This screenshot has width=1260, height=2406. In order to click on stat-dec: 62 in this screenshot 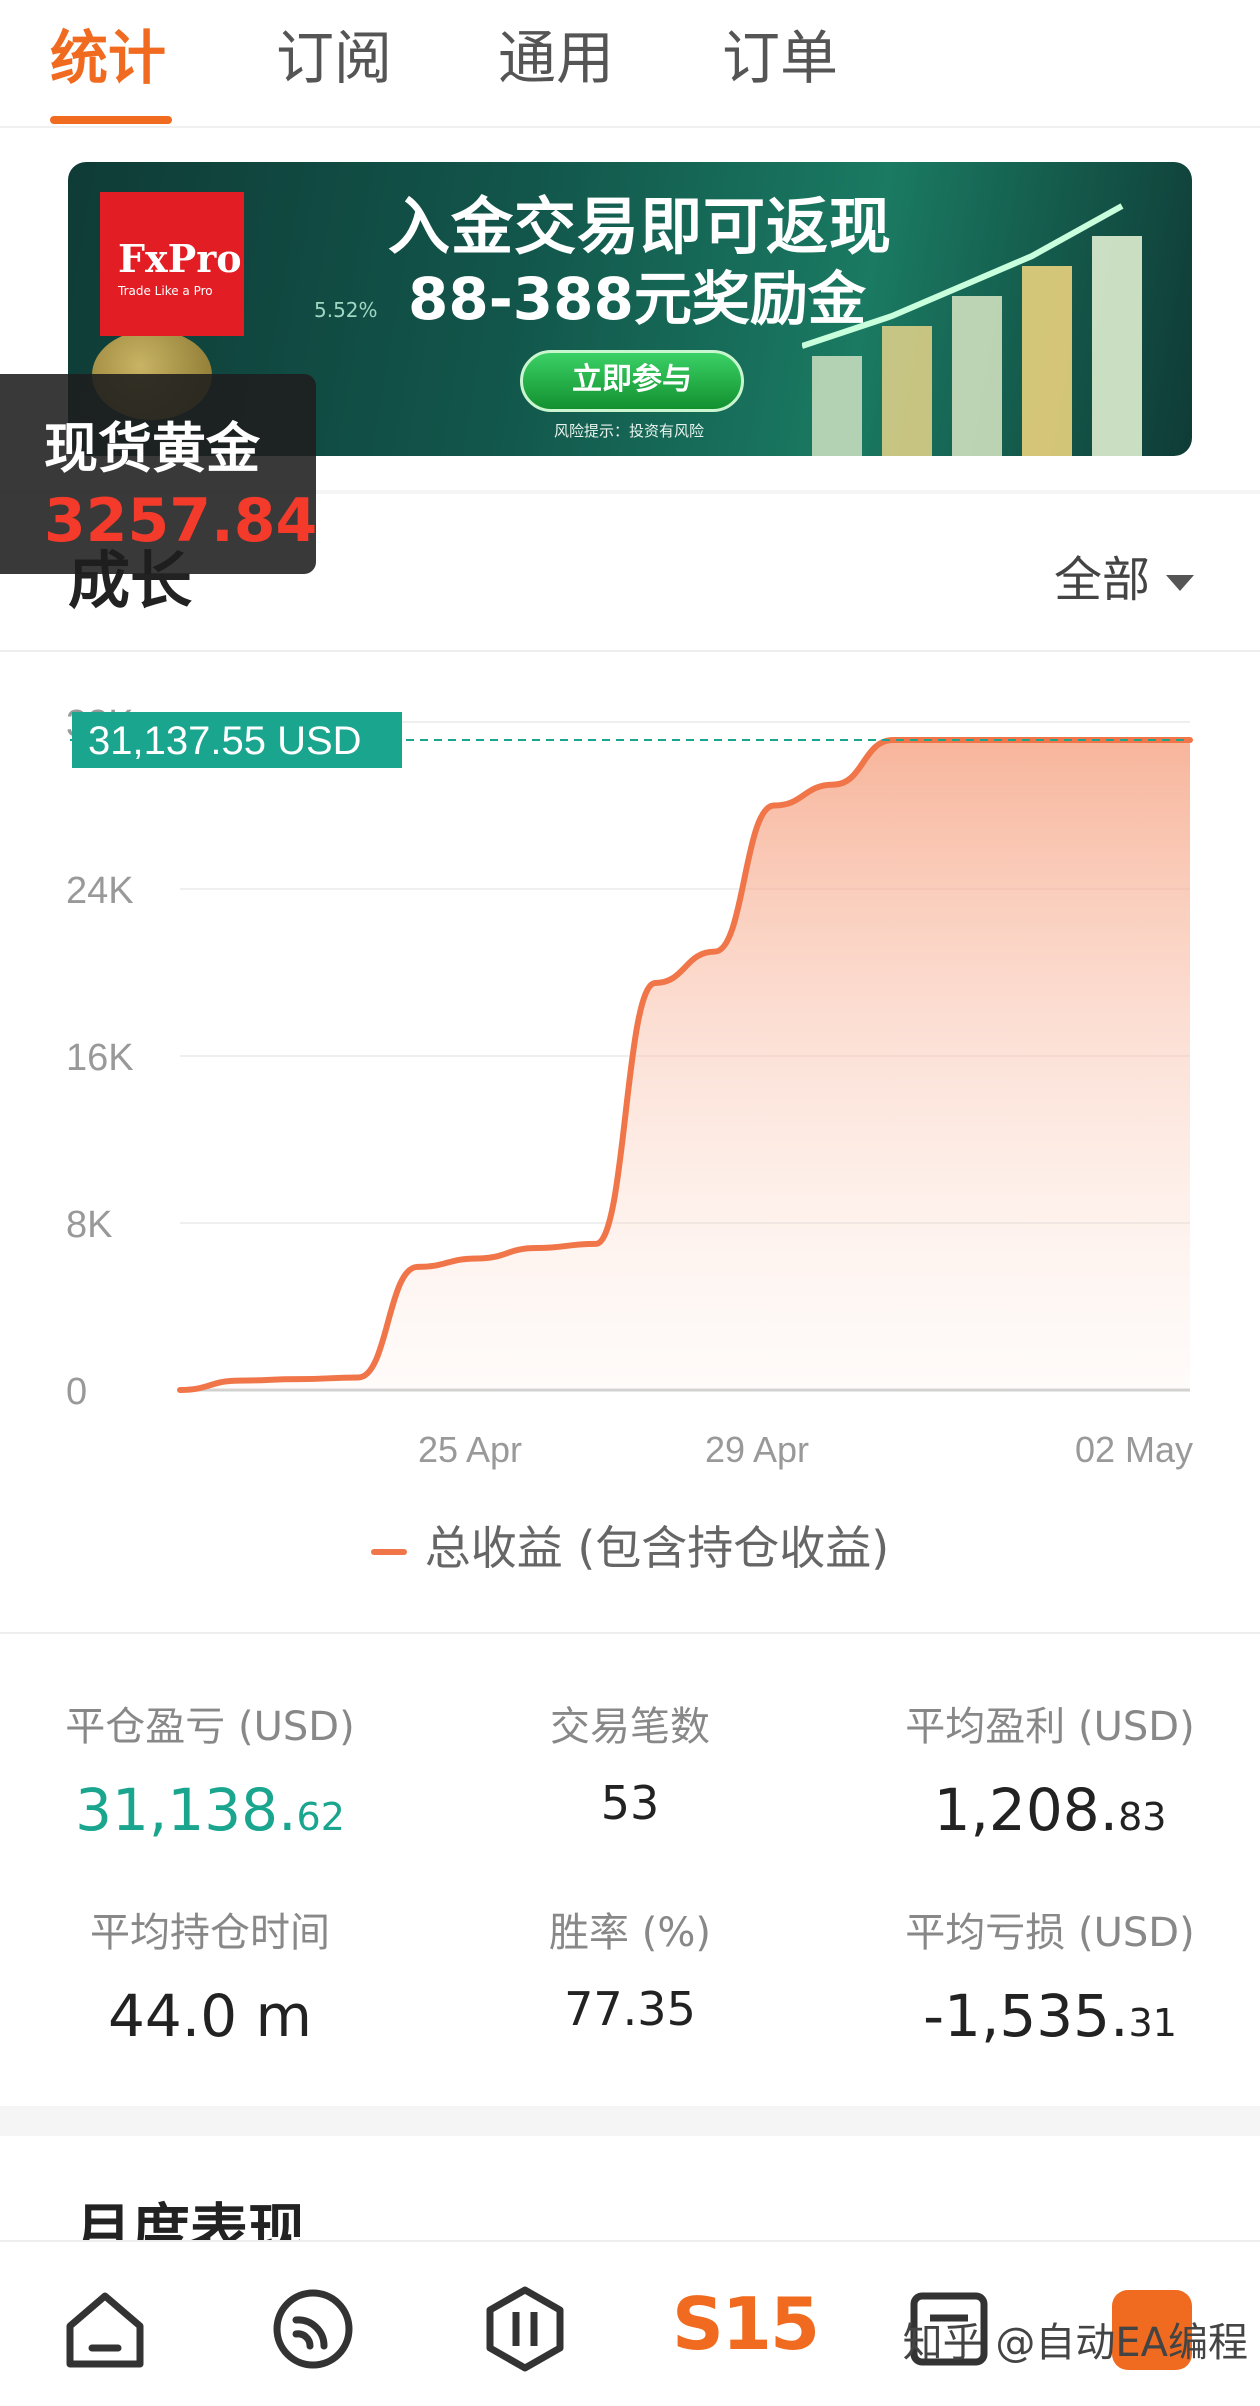, I will do `click(320, 1817)`.